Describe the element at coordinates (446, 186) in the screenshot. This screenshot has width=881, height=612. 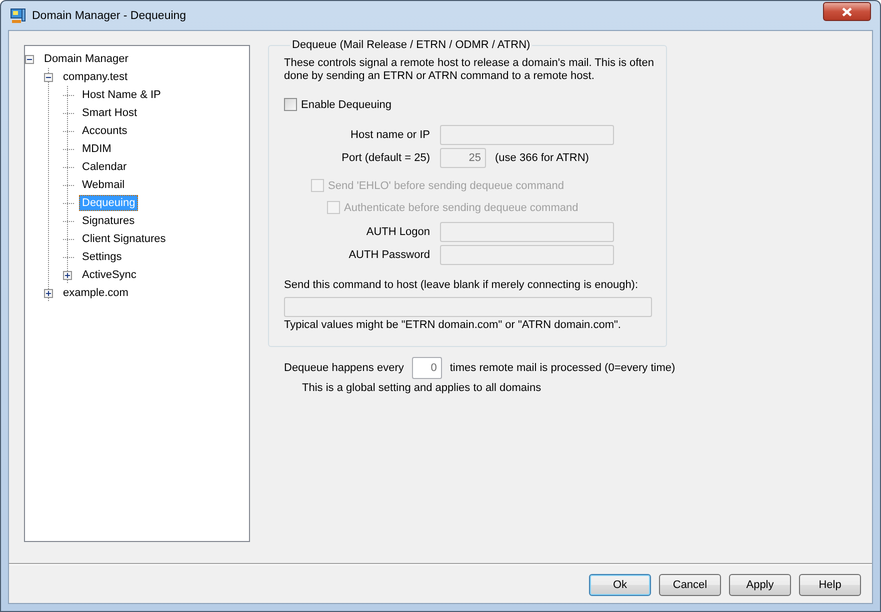
I see `checkbox-label: Send 'EHLO' before sending dequeue command` at that location.